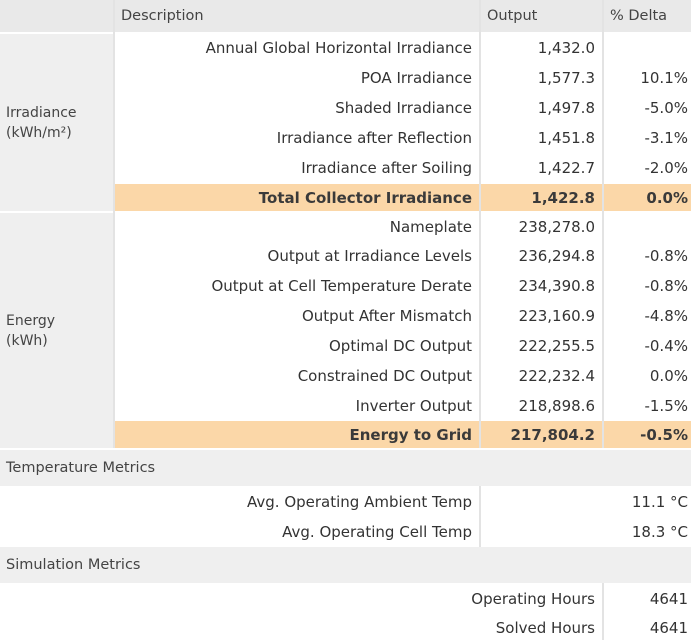  Describe the element at coordinates (647, 405) in the screenshot. I see `energy-delta-inverter: -1.5%` at that location.